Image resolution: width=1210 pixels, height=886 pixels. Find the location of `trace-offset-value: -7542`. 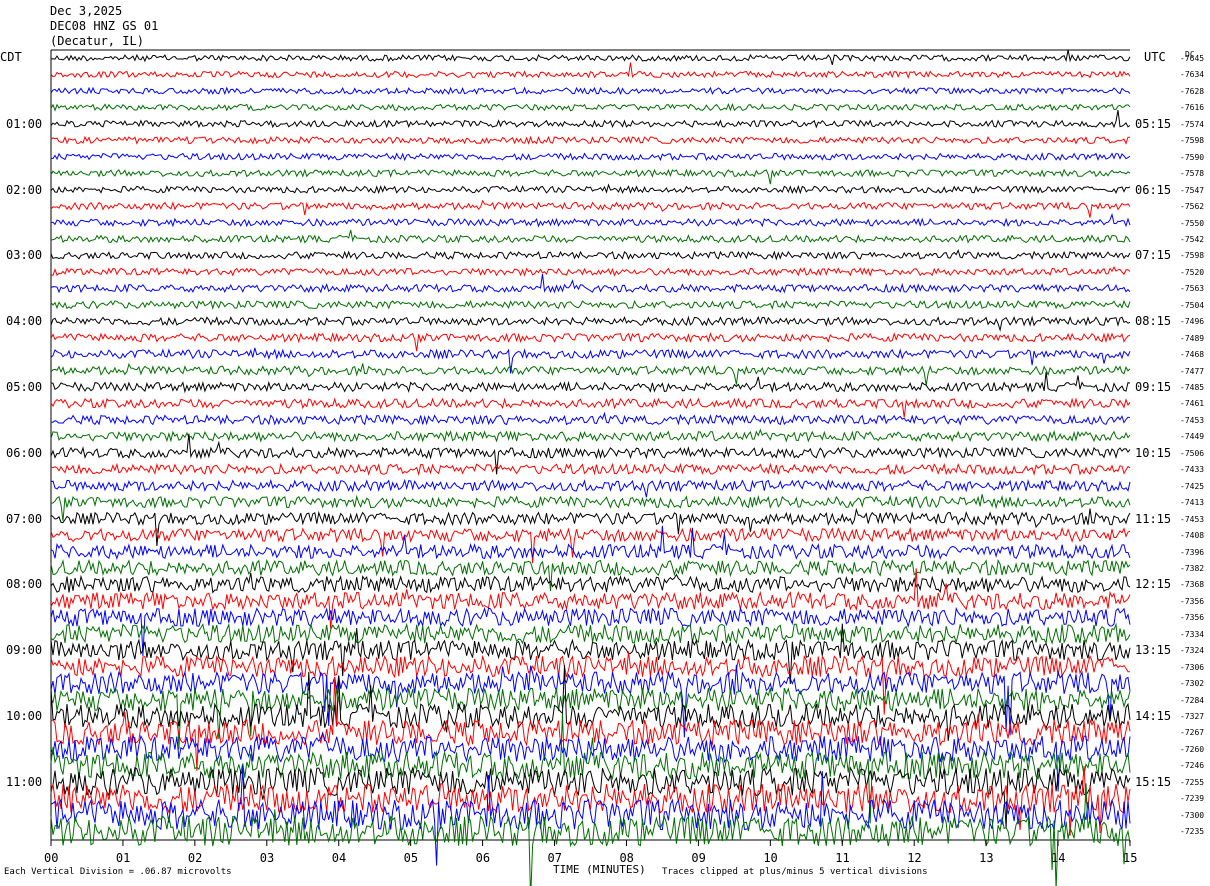

trace-offset-value: -7542 is located at coordinates (1192, 239).